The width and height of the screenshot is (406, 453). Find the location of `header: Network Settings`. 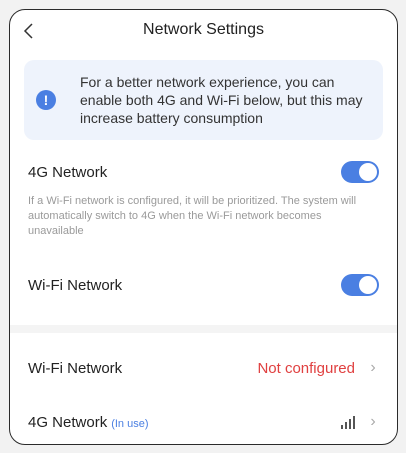

header: Network Settings is located at coordinates (203, 30).